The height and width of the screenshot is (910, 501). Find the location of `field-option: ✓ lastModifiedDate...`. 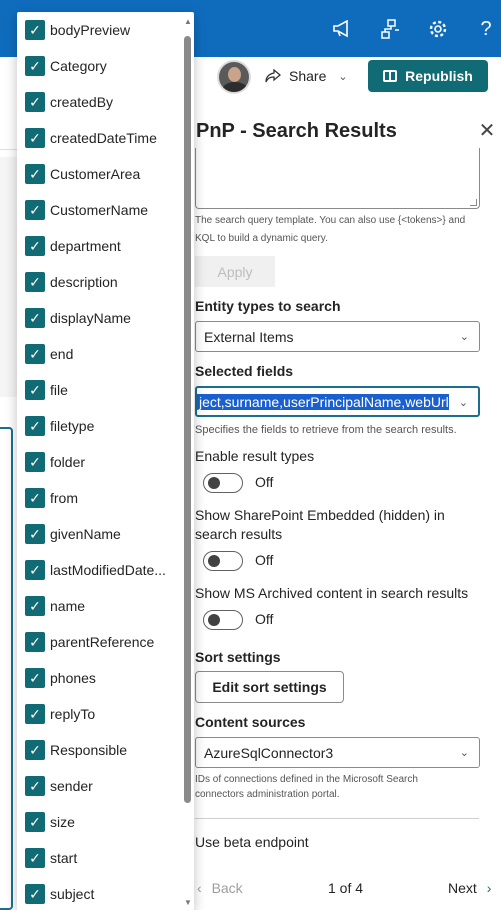

field-option: ✓ lastModifiedDate... is located at coordinates (104, 570).